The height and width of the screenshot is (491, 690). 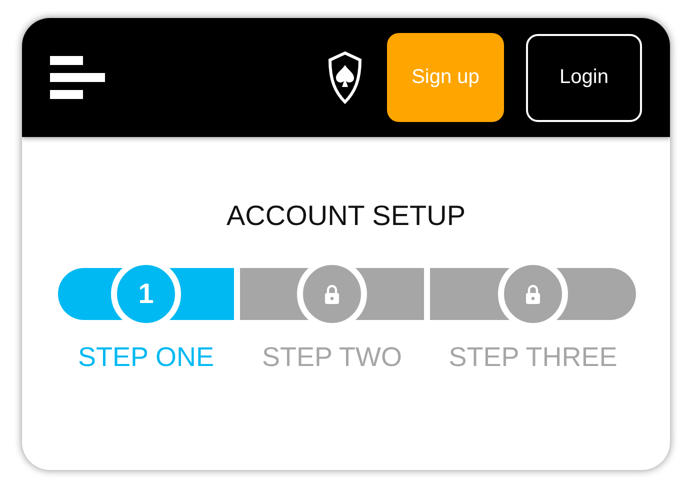 I want to click on login-button: Login, so click(x=584, y=78).